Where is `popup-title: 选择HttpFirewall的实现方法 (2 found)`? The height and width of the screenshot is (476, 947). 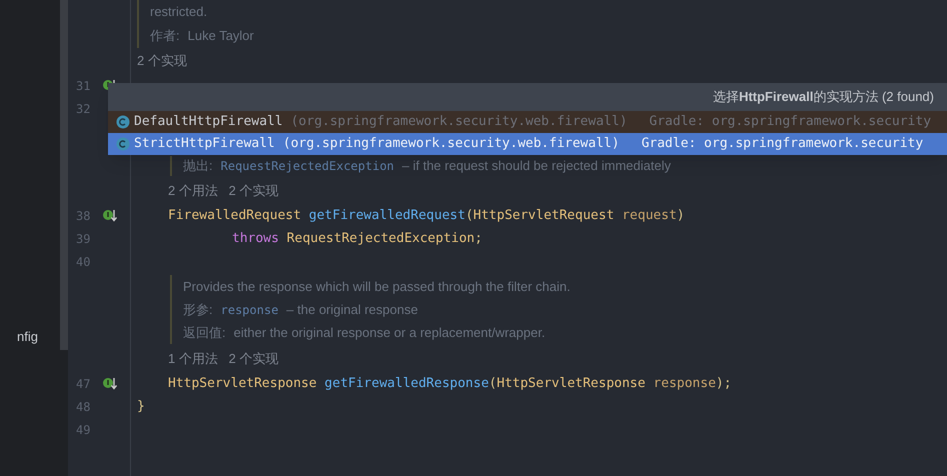 popup-title: 选择HttpFirewall的实现方法 (2 found) is located at coordinates (823, 97).